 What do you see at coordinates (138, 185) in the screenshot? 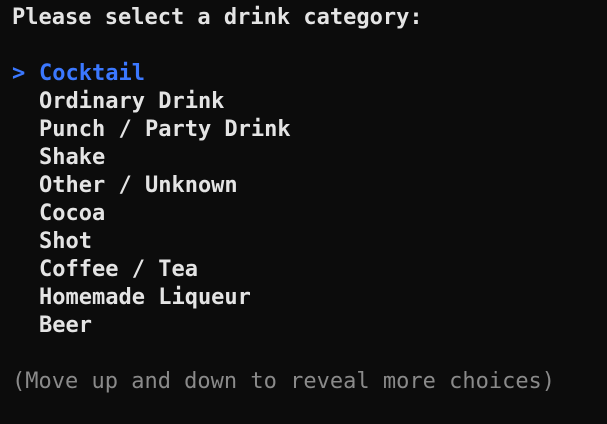
I see `choice-label: Other / Unknown` at bounding box center [138, 185].